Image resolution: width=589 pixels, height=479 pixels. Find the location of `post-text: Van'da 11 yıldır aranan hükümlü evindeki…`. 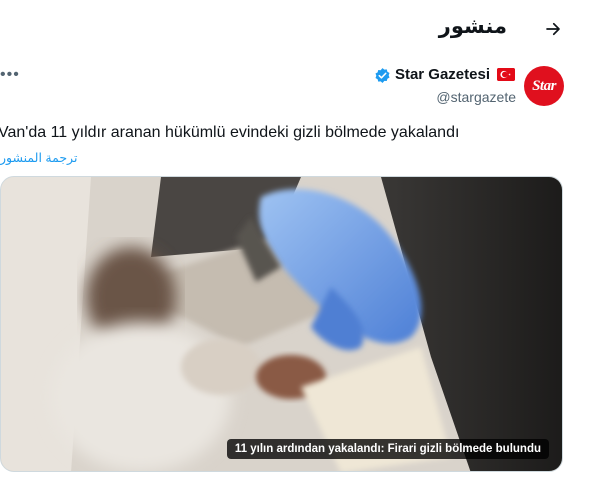

post-text: Van'da 11 yıldır aranan hükümlü evindeki… is located at coordinates (230, 132).